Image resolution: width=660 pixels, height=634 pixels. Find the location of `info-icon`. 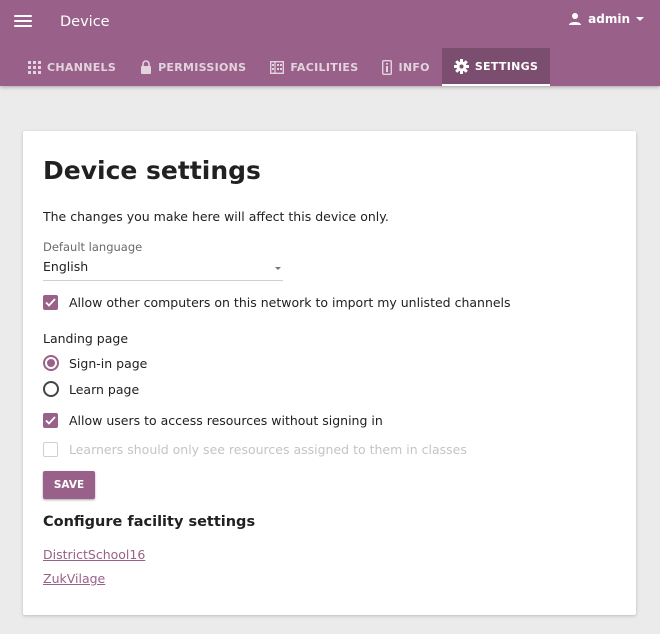

info-icon is located at coordinates (387, 67).